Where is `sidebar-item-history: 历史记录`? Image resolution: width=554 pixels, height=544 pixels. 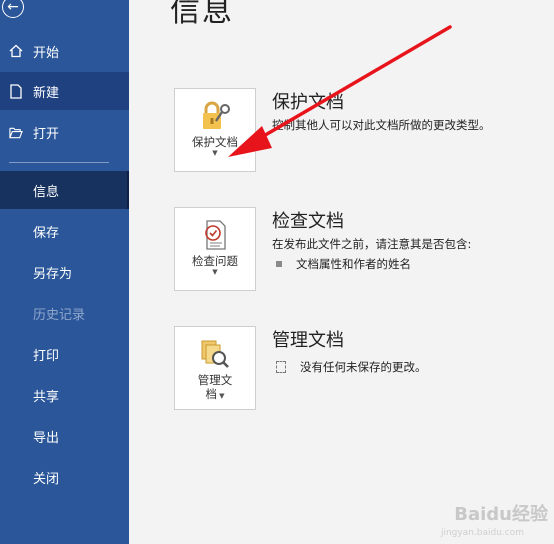
sidebar-item-history: 历史记录 is located at coordinates (64, 313).